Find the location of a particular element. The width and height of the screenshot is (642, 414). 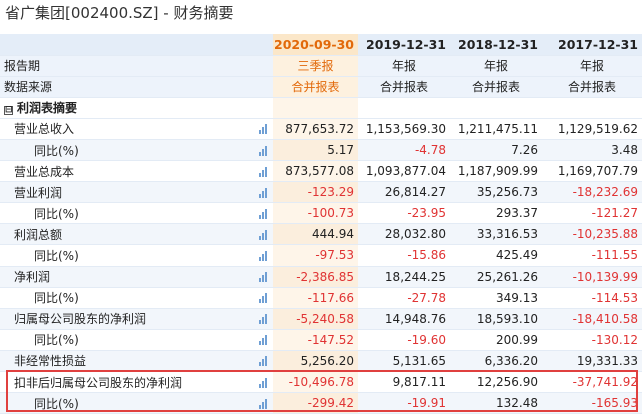

value-cell: 3.48 is located at coordinates (592, 150).